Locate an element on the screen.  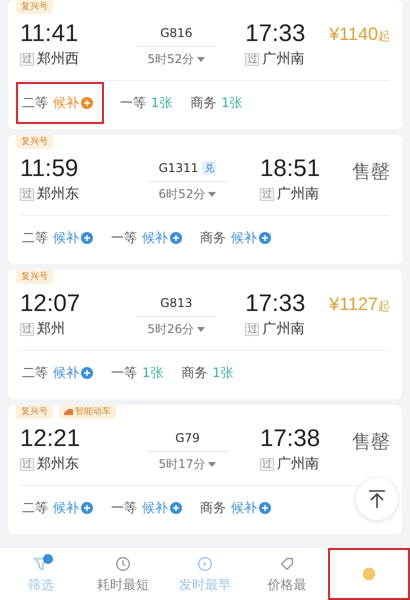
nav-item: 价格最 is located at coordinates (287, 574).